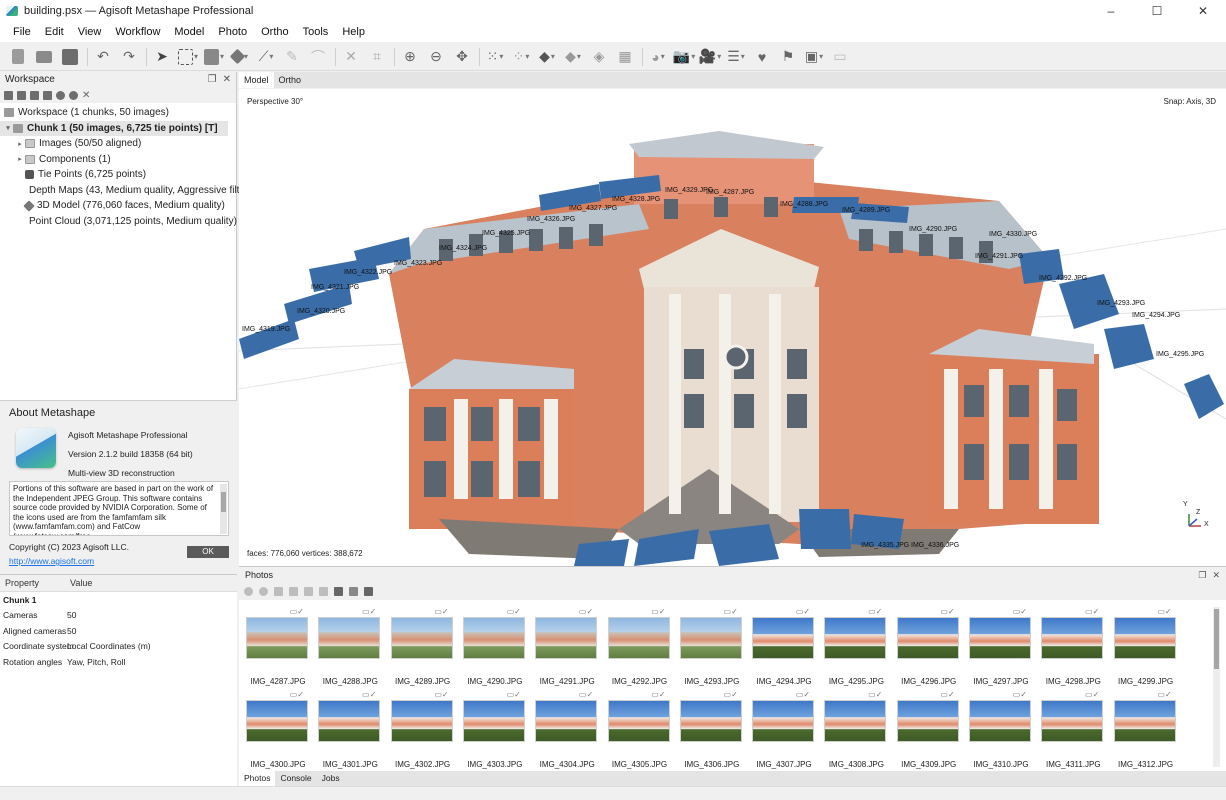  Describe the element at coordinates (784, 647) in the screenshot. I see `photo-thumbnail: ▭✓ IMG_4294.JPG` at that location.